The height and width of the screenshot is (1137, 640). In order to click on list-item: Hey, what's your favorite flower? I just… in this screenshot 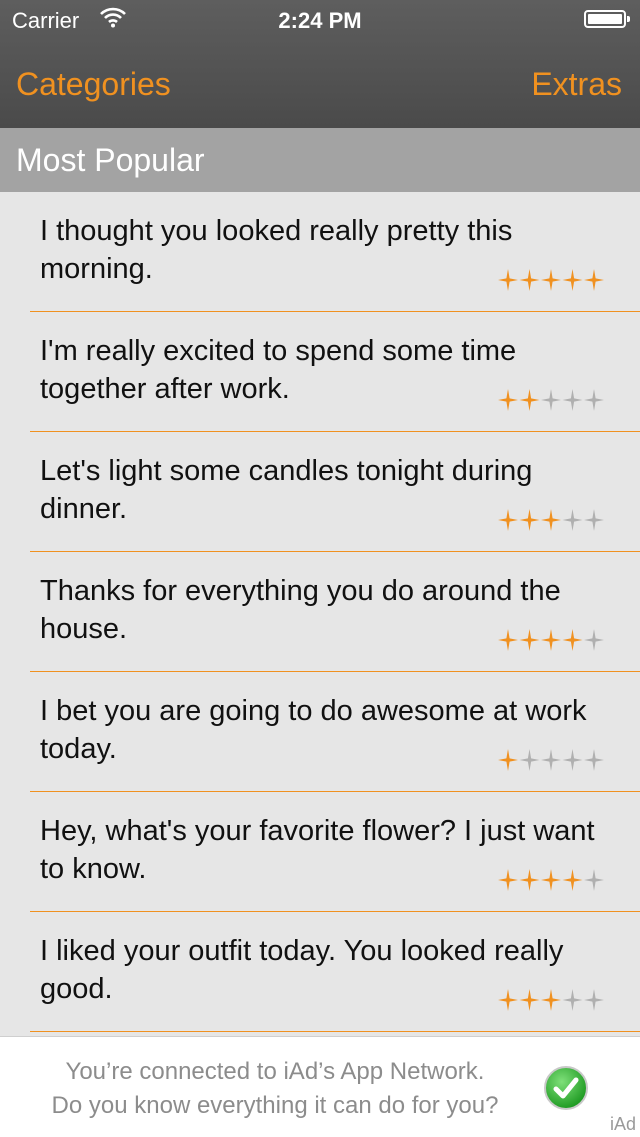, I will do `click(335, 852)`.